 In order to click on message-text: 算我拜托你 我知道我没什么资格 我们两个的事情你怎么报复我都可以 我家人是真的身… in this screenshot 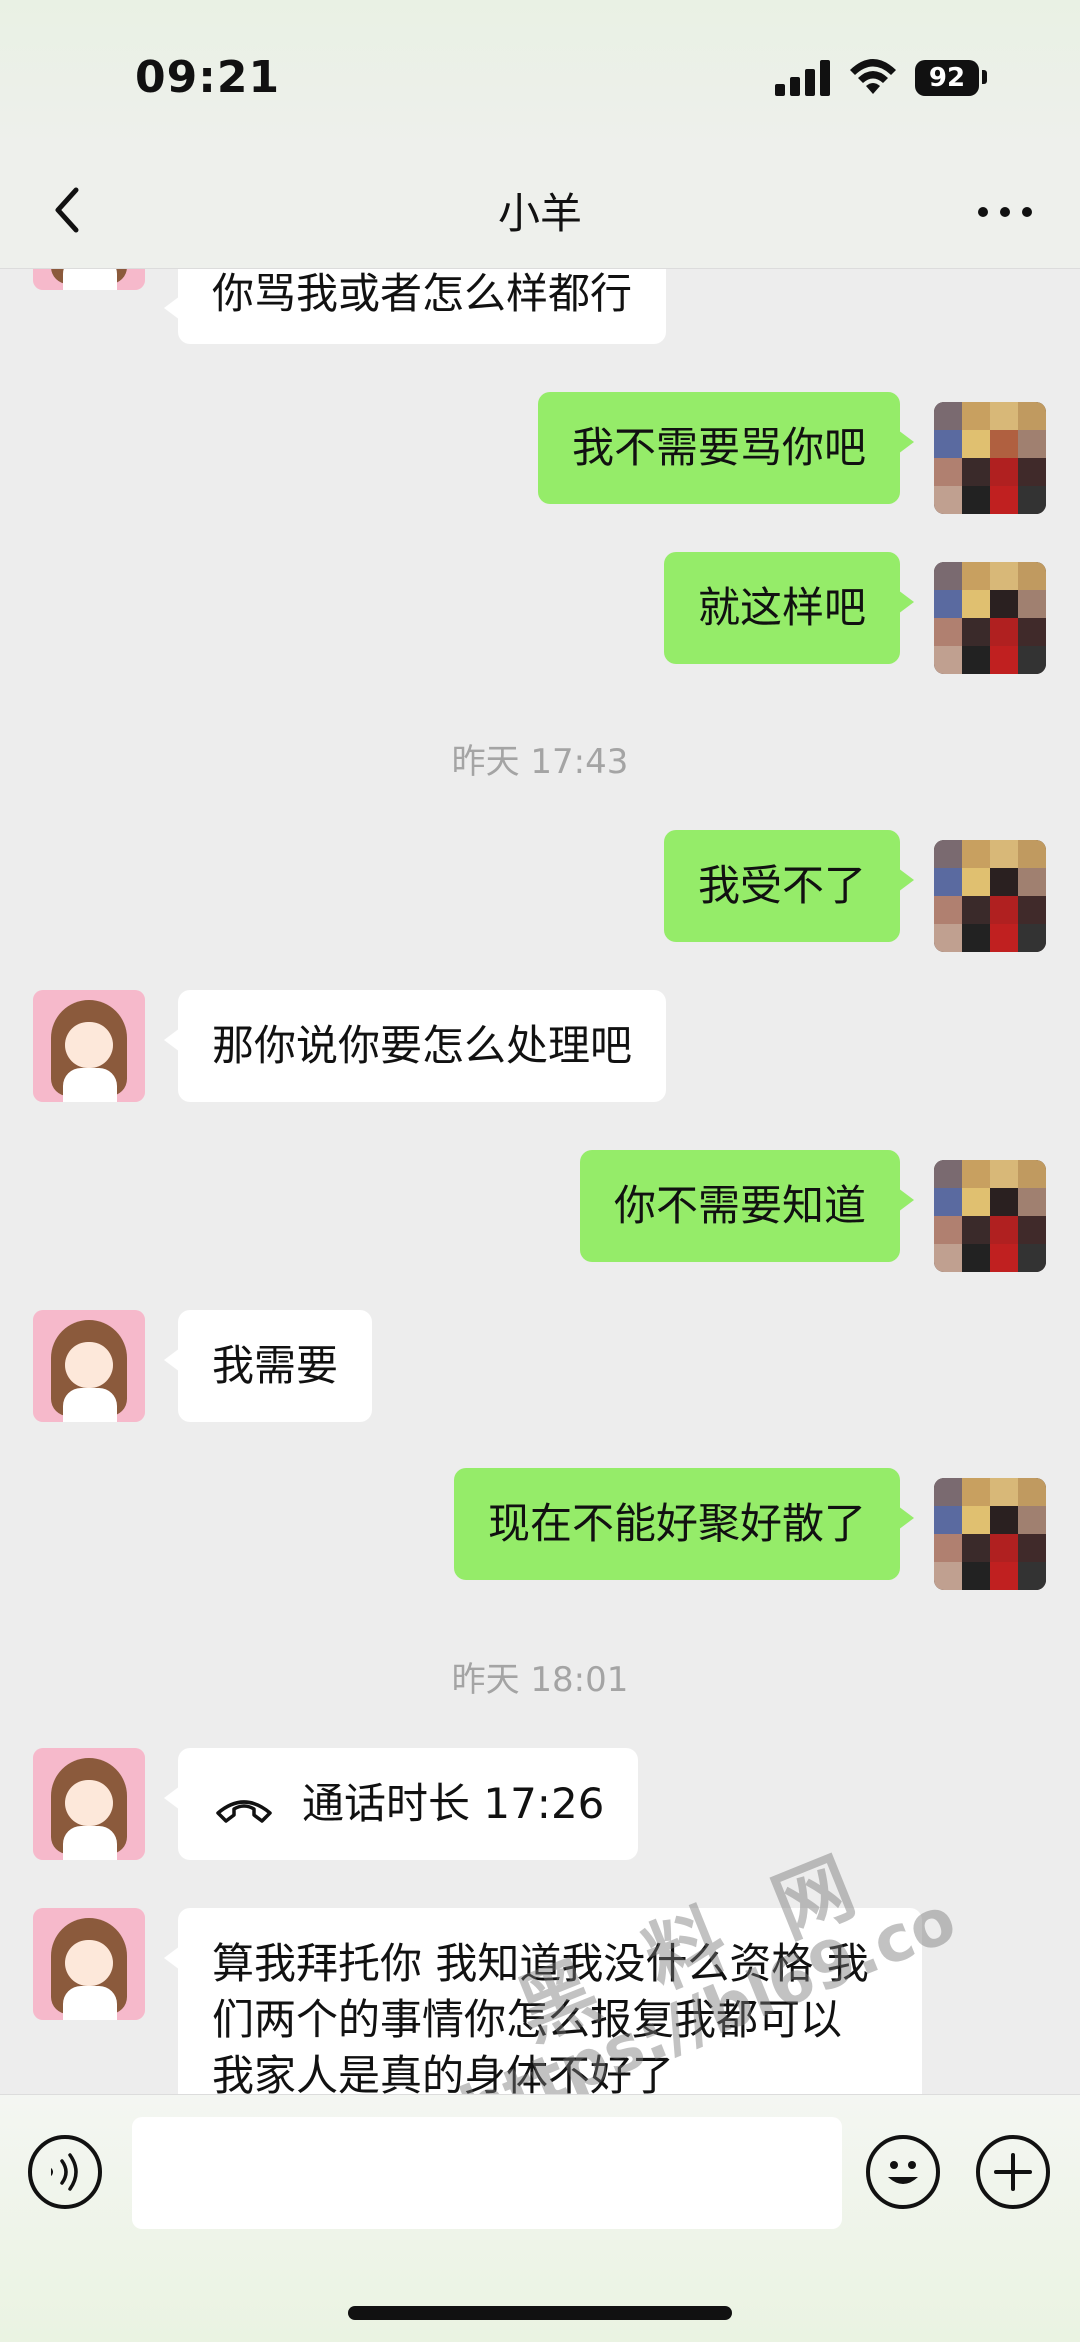, I will do `click(540, 2016)`.